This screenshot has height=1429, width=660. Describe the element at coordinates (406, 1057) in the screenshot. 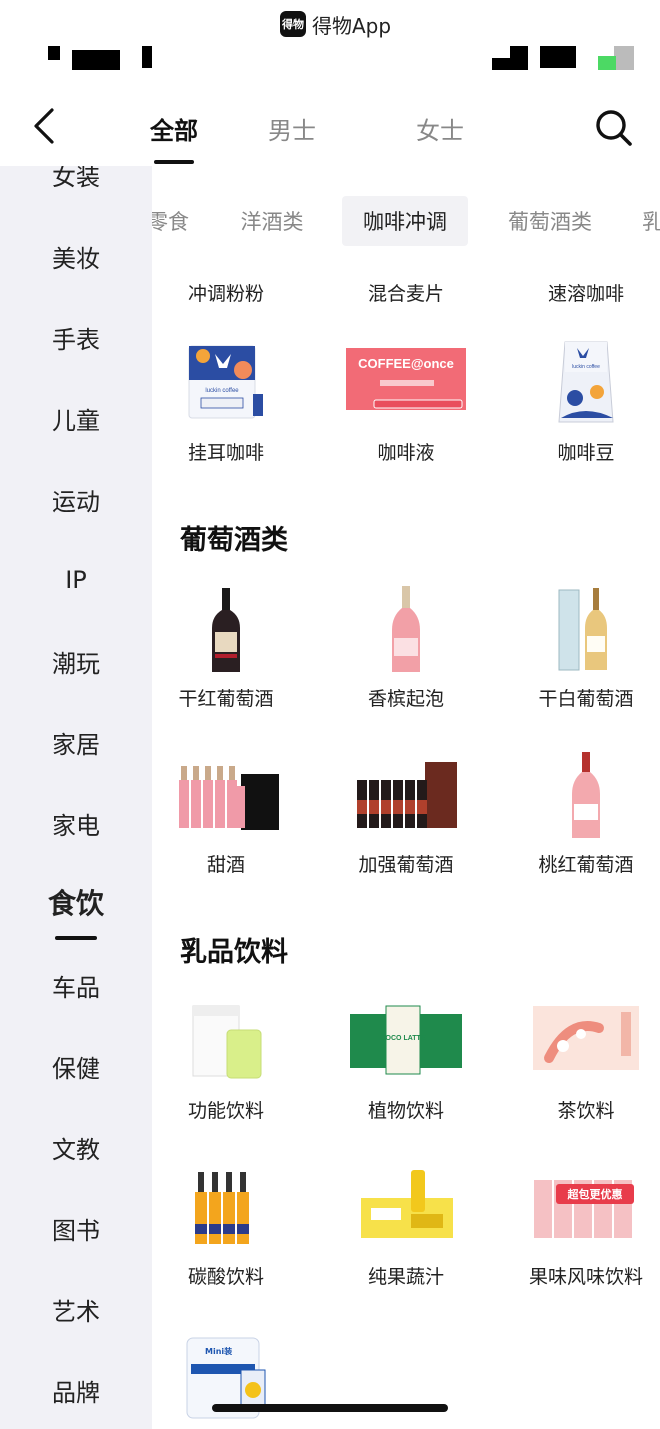

I see `category-item-plant-drink: COCO LATTE 植物饮料` at that location.